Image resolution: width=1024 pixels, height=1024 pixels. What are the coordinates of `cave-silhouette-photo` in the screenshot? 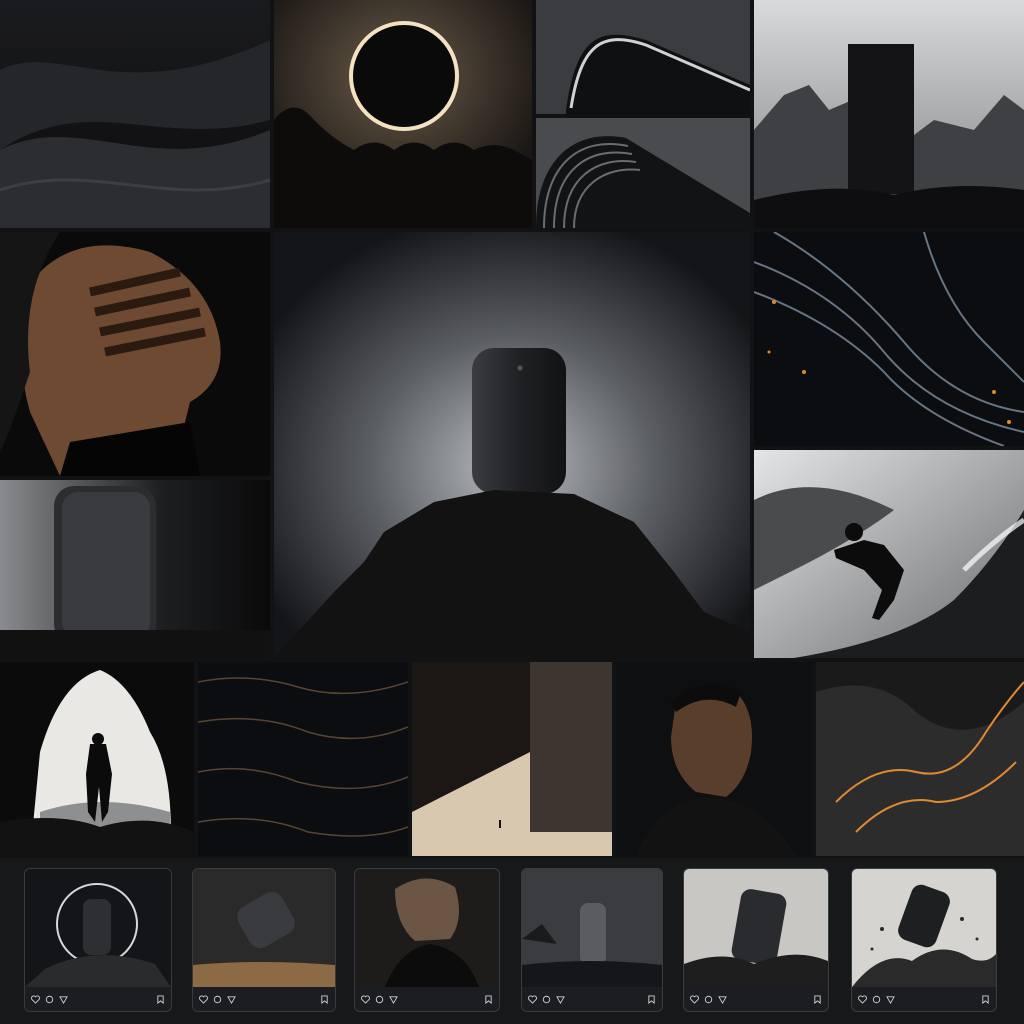 It's located at (97, 759).